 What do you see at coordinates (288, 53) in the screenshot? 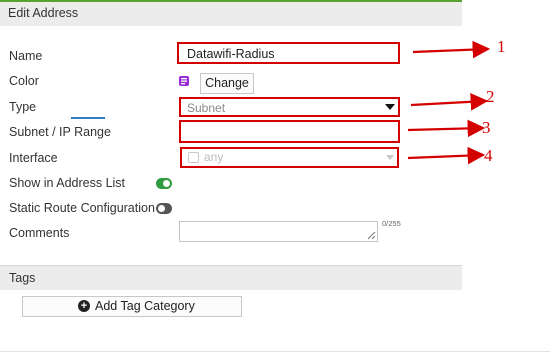
I see `name-input: Datawifi-Radius` at bounding box center [288, 53].